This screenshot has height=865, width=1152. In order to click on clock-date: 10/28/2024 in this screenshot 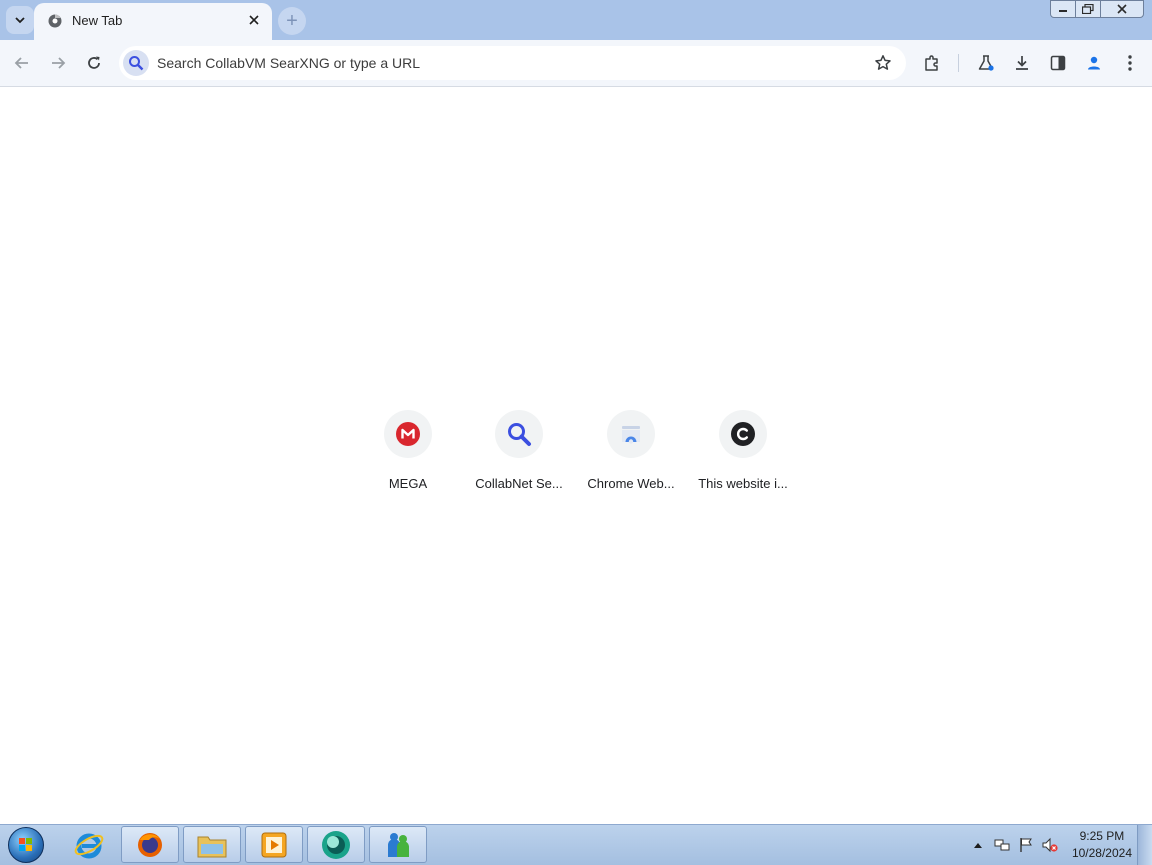, I will do `click(1101, 853)`.